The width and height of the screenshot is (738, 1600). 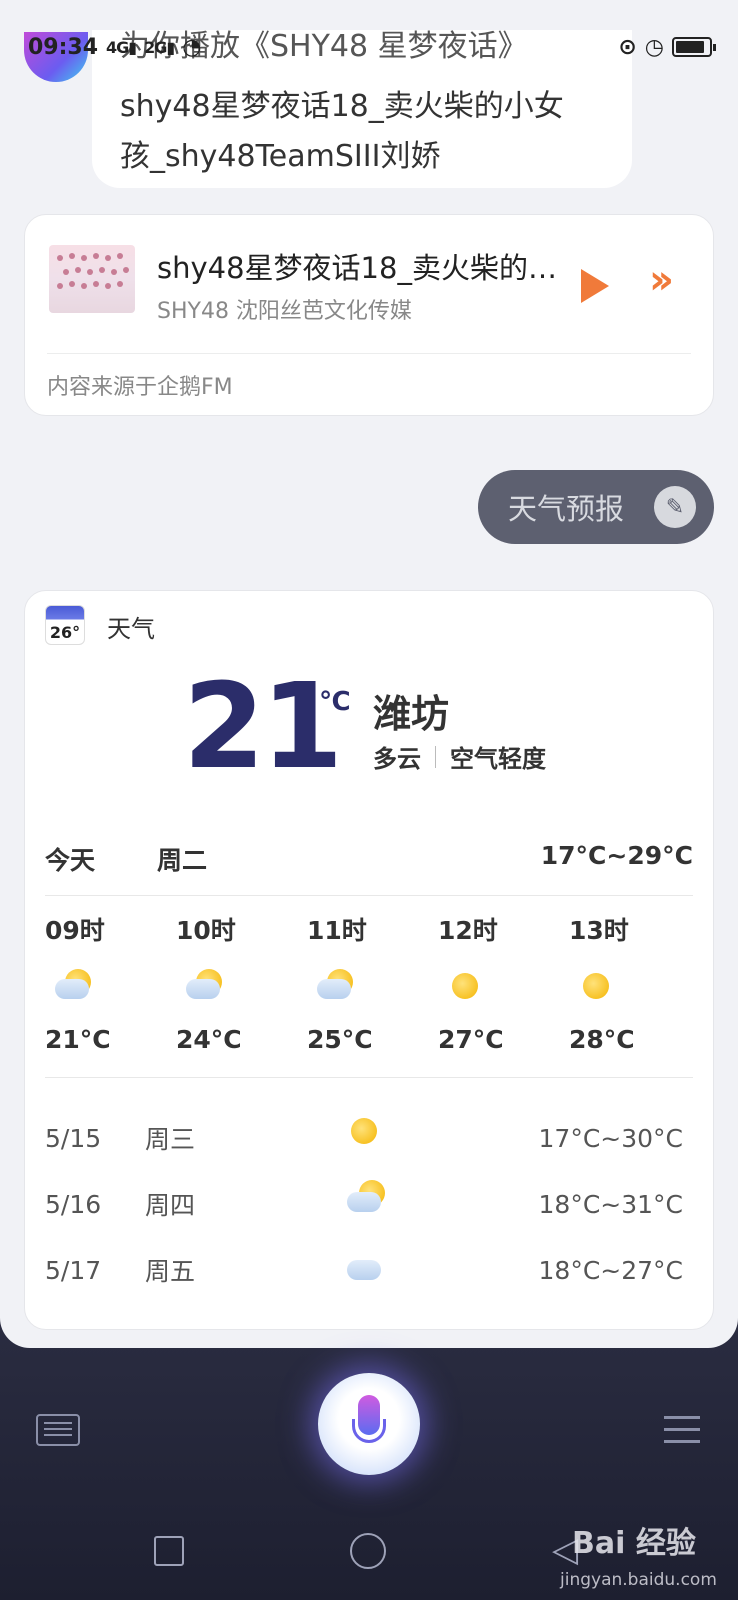 I want to click on battery-icon, so click(x=694, y=47).